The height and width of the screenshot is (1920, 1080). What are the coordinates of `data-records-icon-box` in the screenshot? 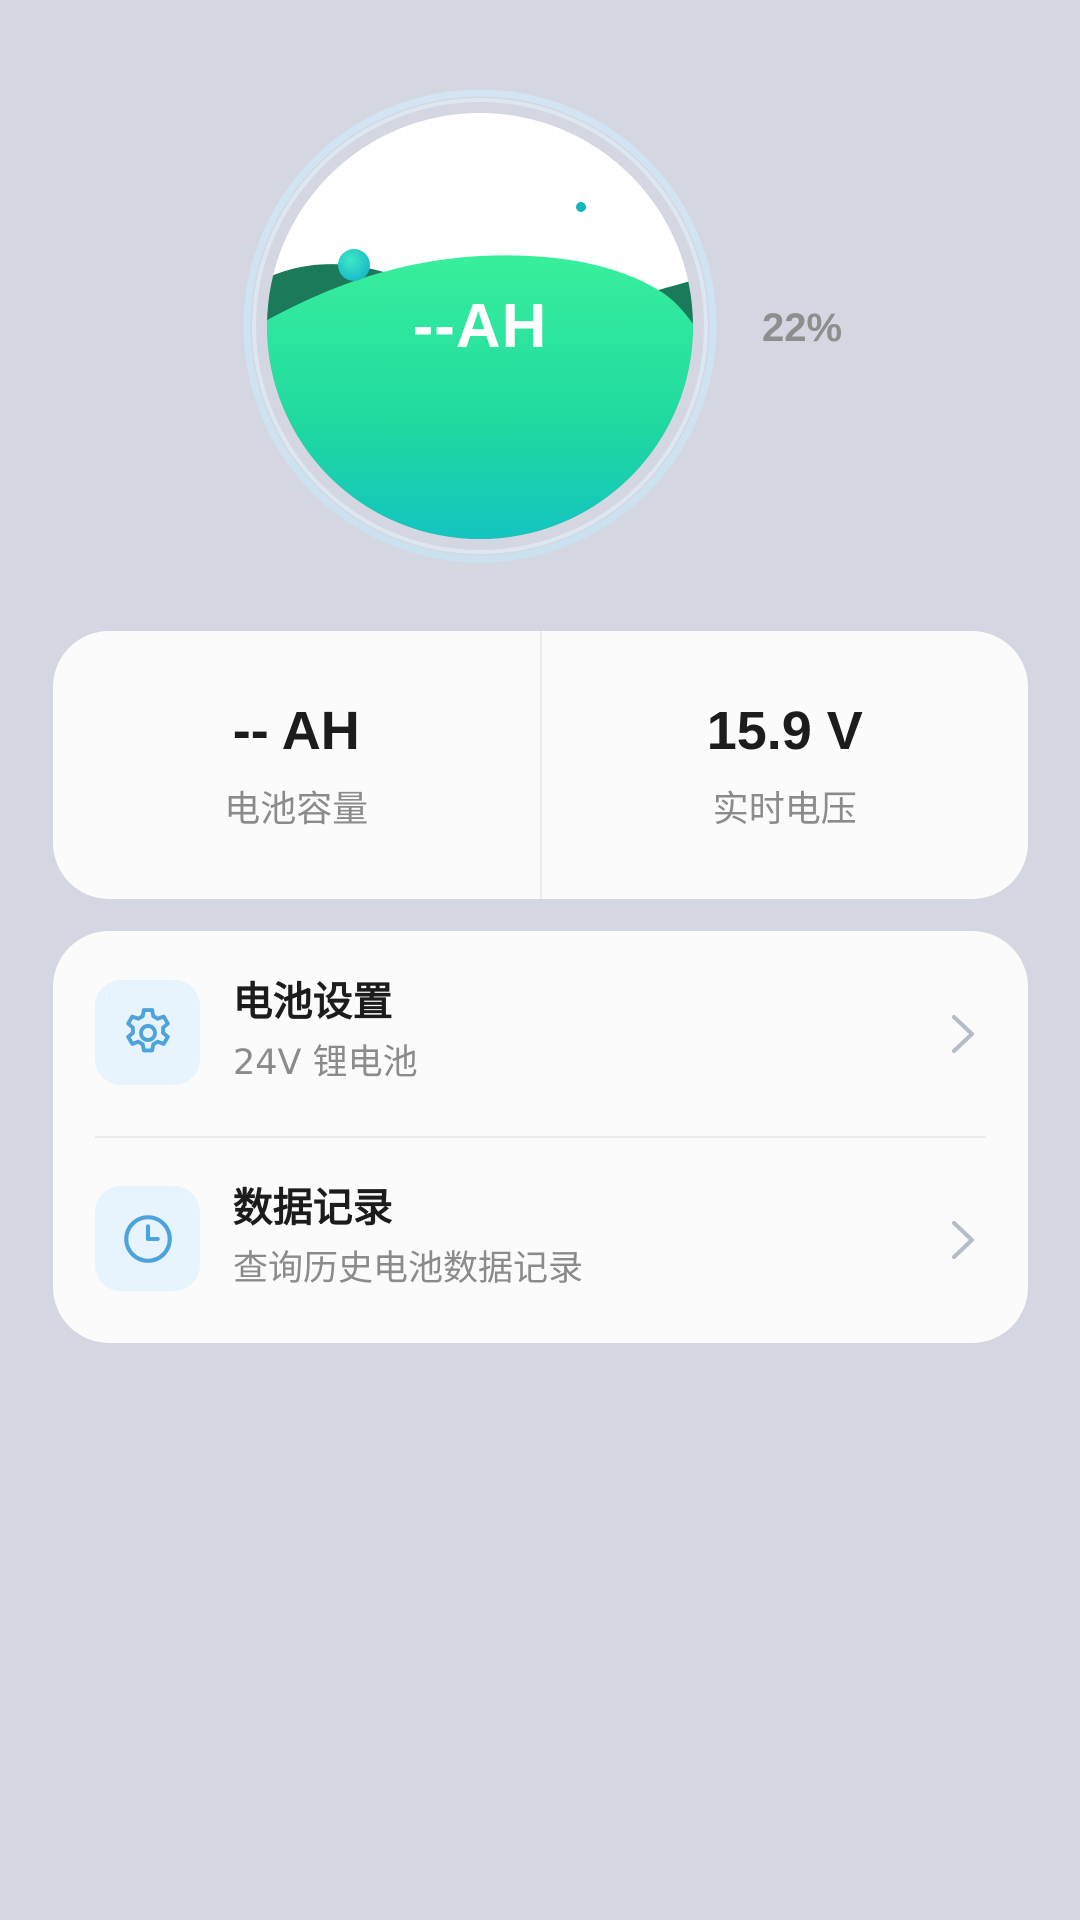 It's located at (147, 1238).